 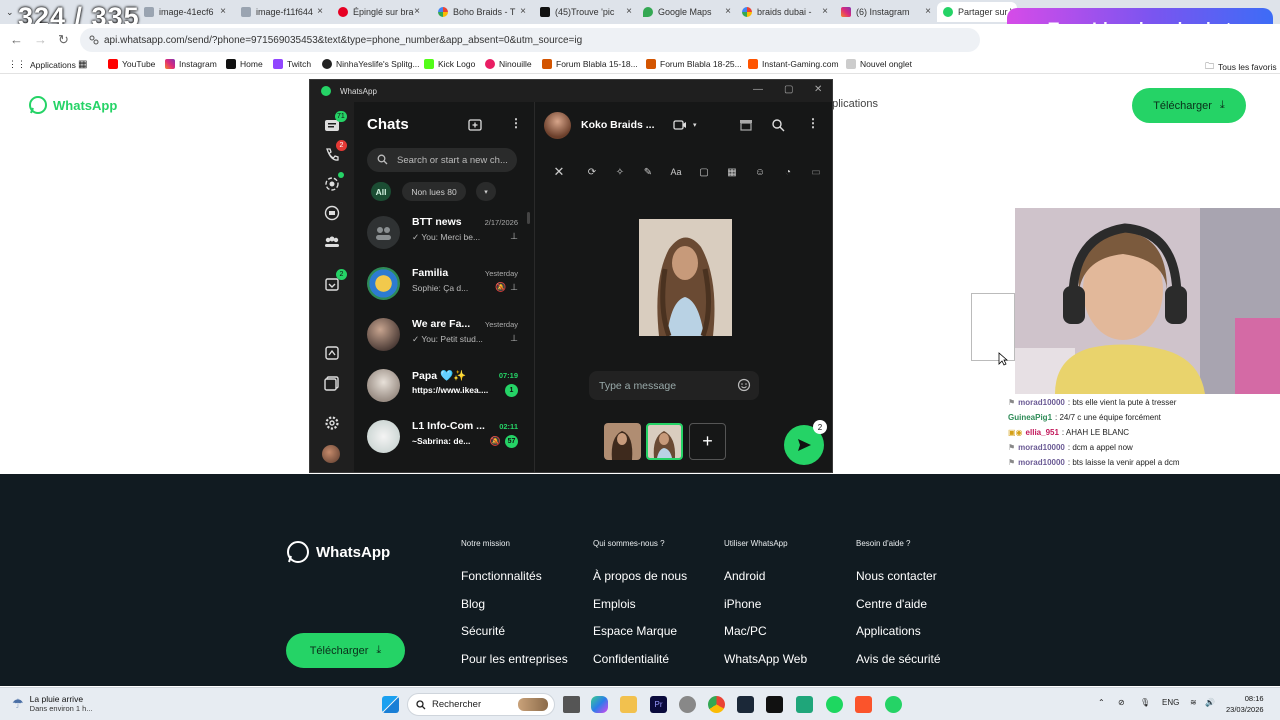 I want to click on chat-item-btt-news: BTT news 2/17/2026 ✓ You: Merci be... ⊥, so click(x=442, y=241).